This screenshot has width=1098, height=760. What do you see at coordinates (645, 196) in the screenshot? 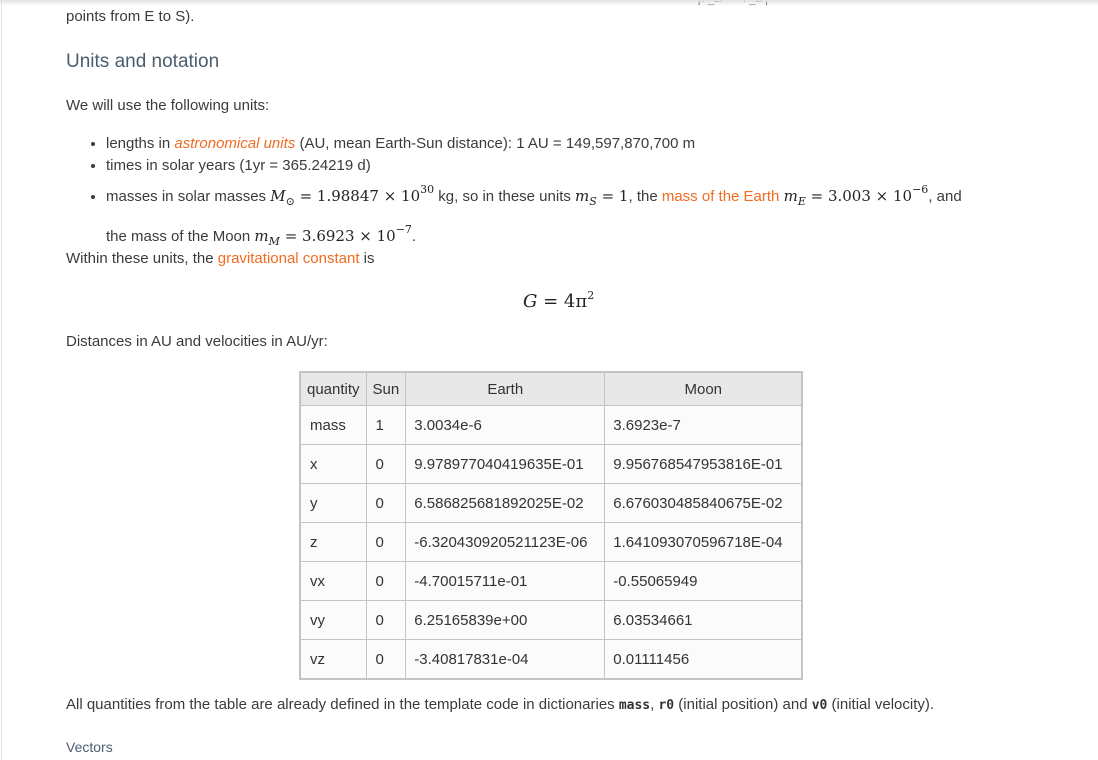
I see `comma-text: , the` at bounding box center [645, 196].